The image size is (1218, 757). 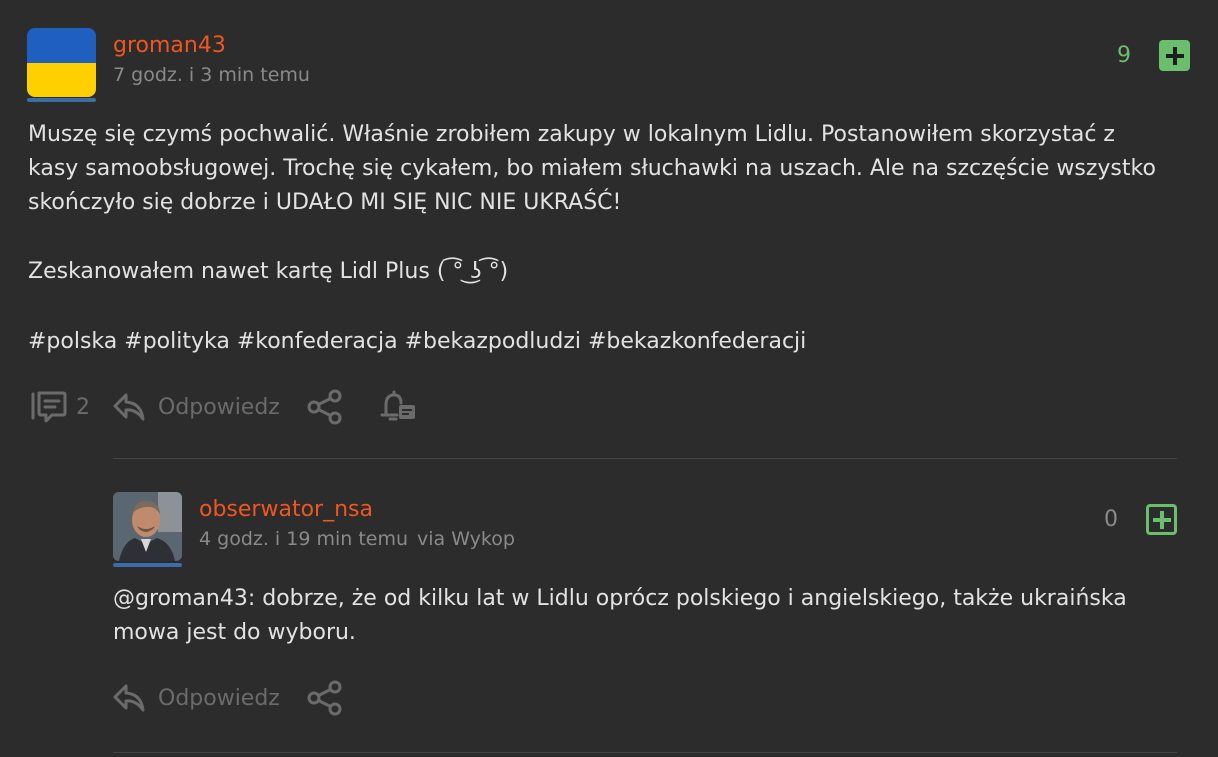 I want to click on share-button, so click(x=325, y=409).